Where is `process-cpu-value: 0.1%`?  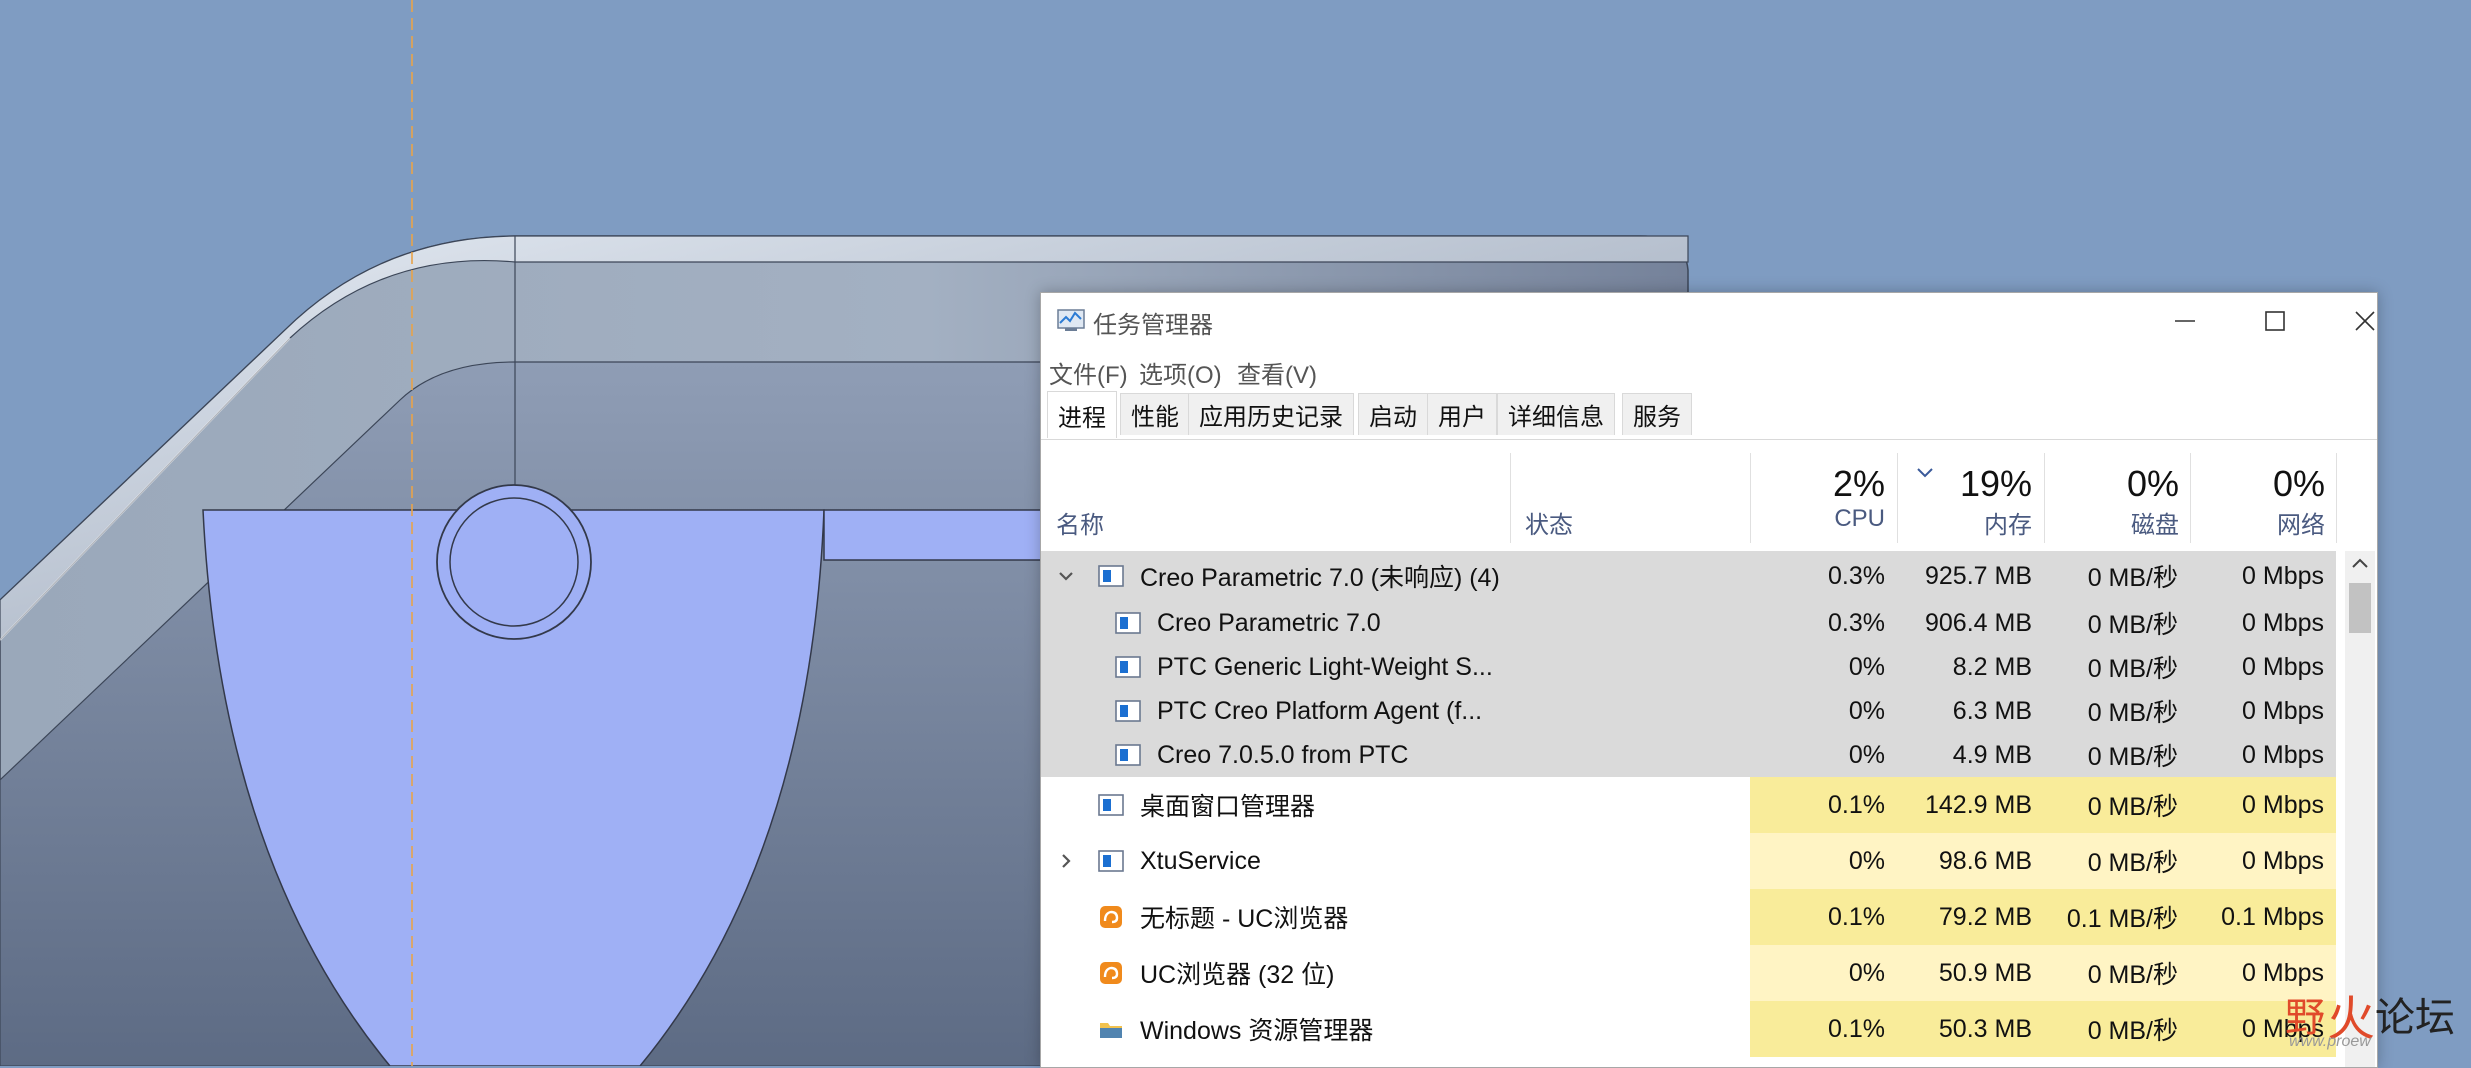 process-cpu-value: 0.1% is located at coordinates (1823, 805).